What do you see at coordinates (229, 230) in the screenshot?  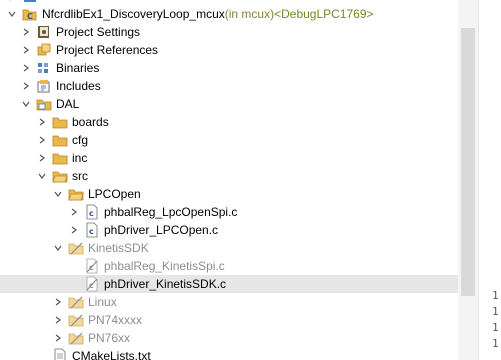 I see `tree-item-file-phdriver-lpcopen: c phDriver_LPCOpen.c` at bounding box center [229, 230].